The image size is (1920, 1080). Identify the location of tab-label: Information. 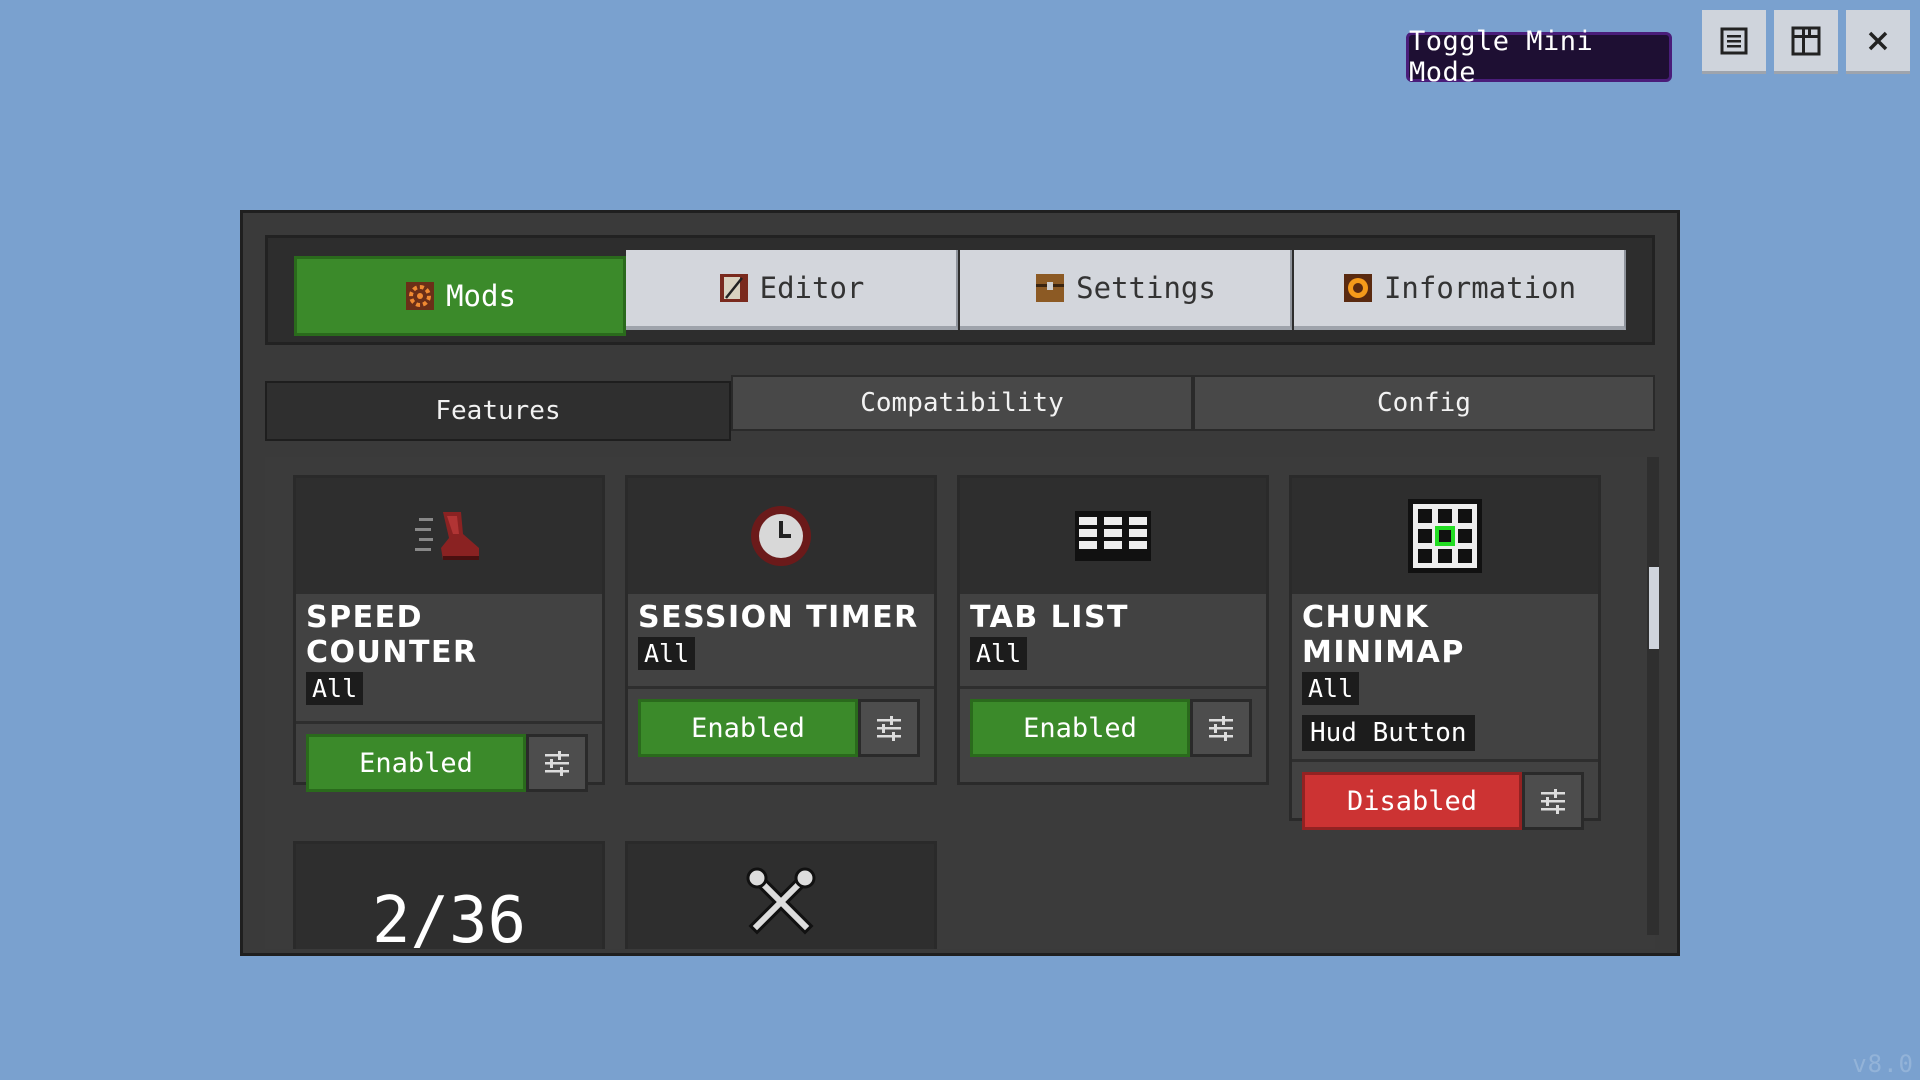
(1480, 288).